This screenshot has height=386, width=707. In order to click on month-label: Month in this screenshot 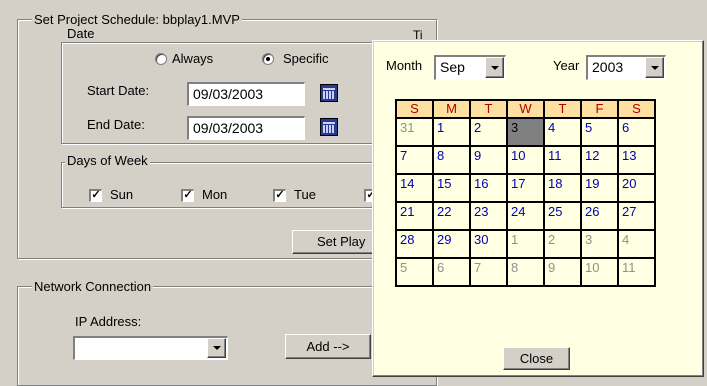, I will do `click(404, 65)`.